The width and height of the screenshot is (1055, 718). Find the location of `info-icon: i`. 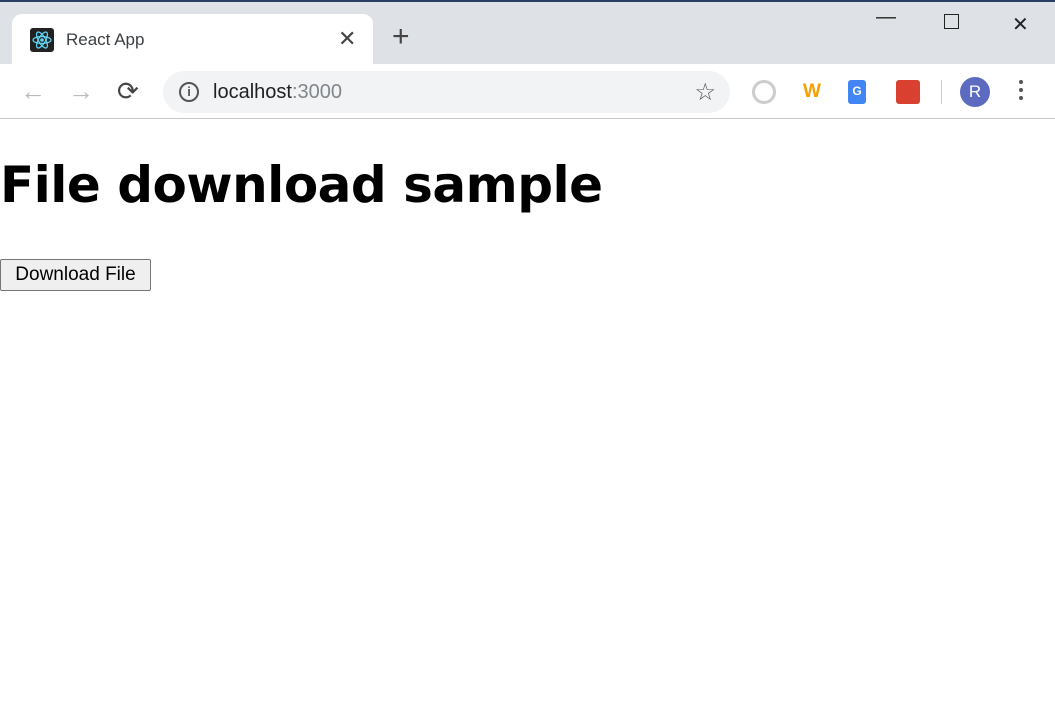

info-icon: i is located at coordinates (189, 92).